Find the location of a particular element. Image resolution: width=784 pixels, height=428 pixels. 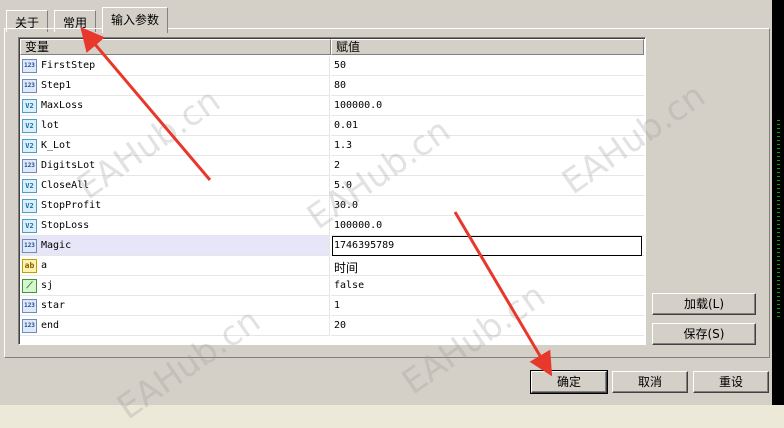

variable-name: StopLoss is located at coordinates (65, 225).